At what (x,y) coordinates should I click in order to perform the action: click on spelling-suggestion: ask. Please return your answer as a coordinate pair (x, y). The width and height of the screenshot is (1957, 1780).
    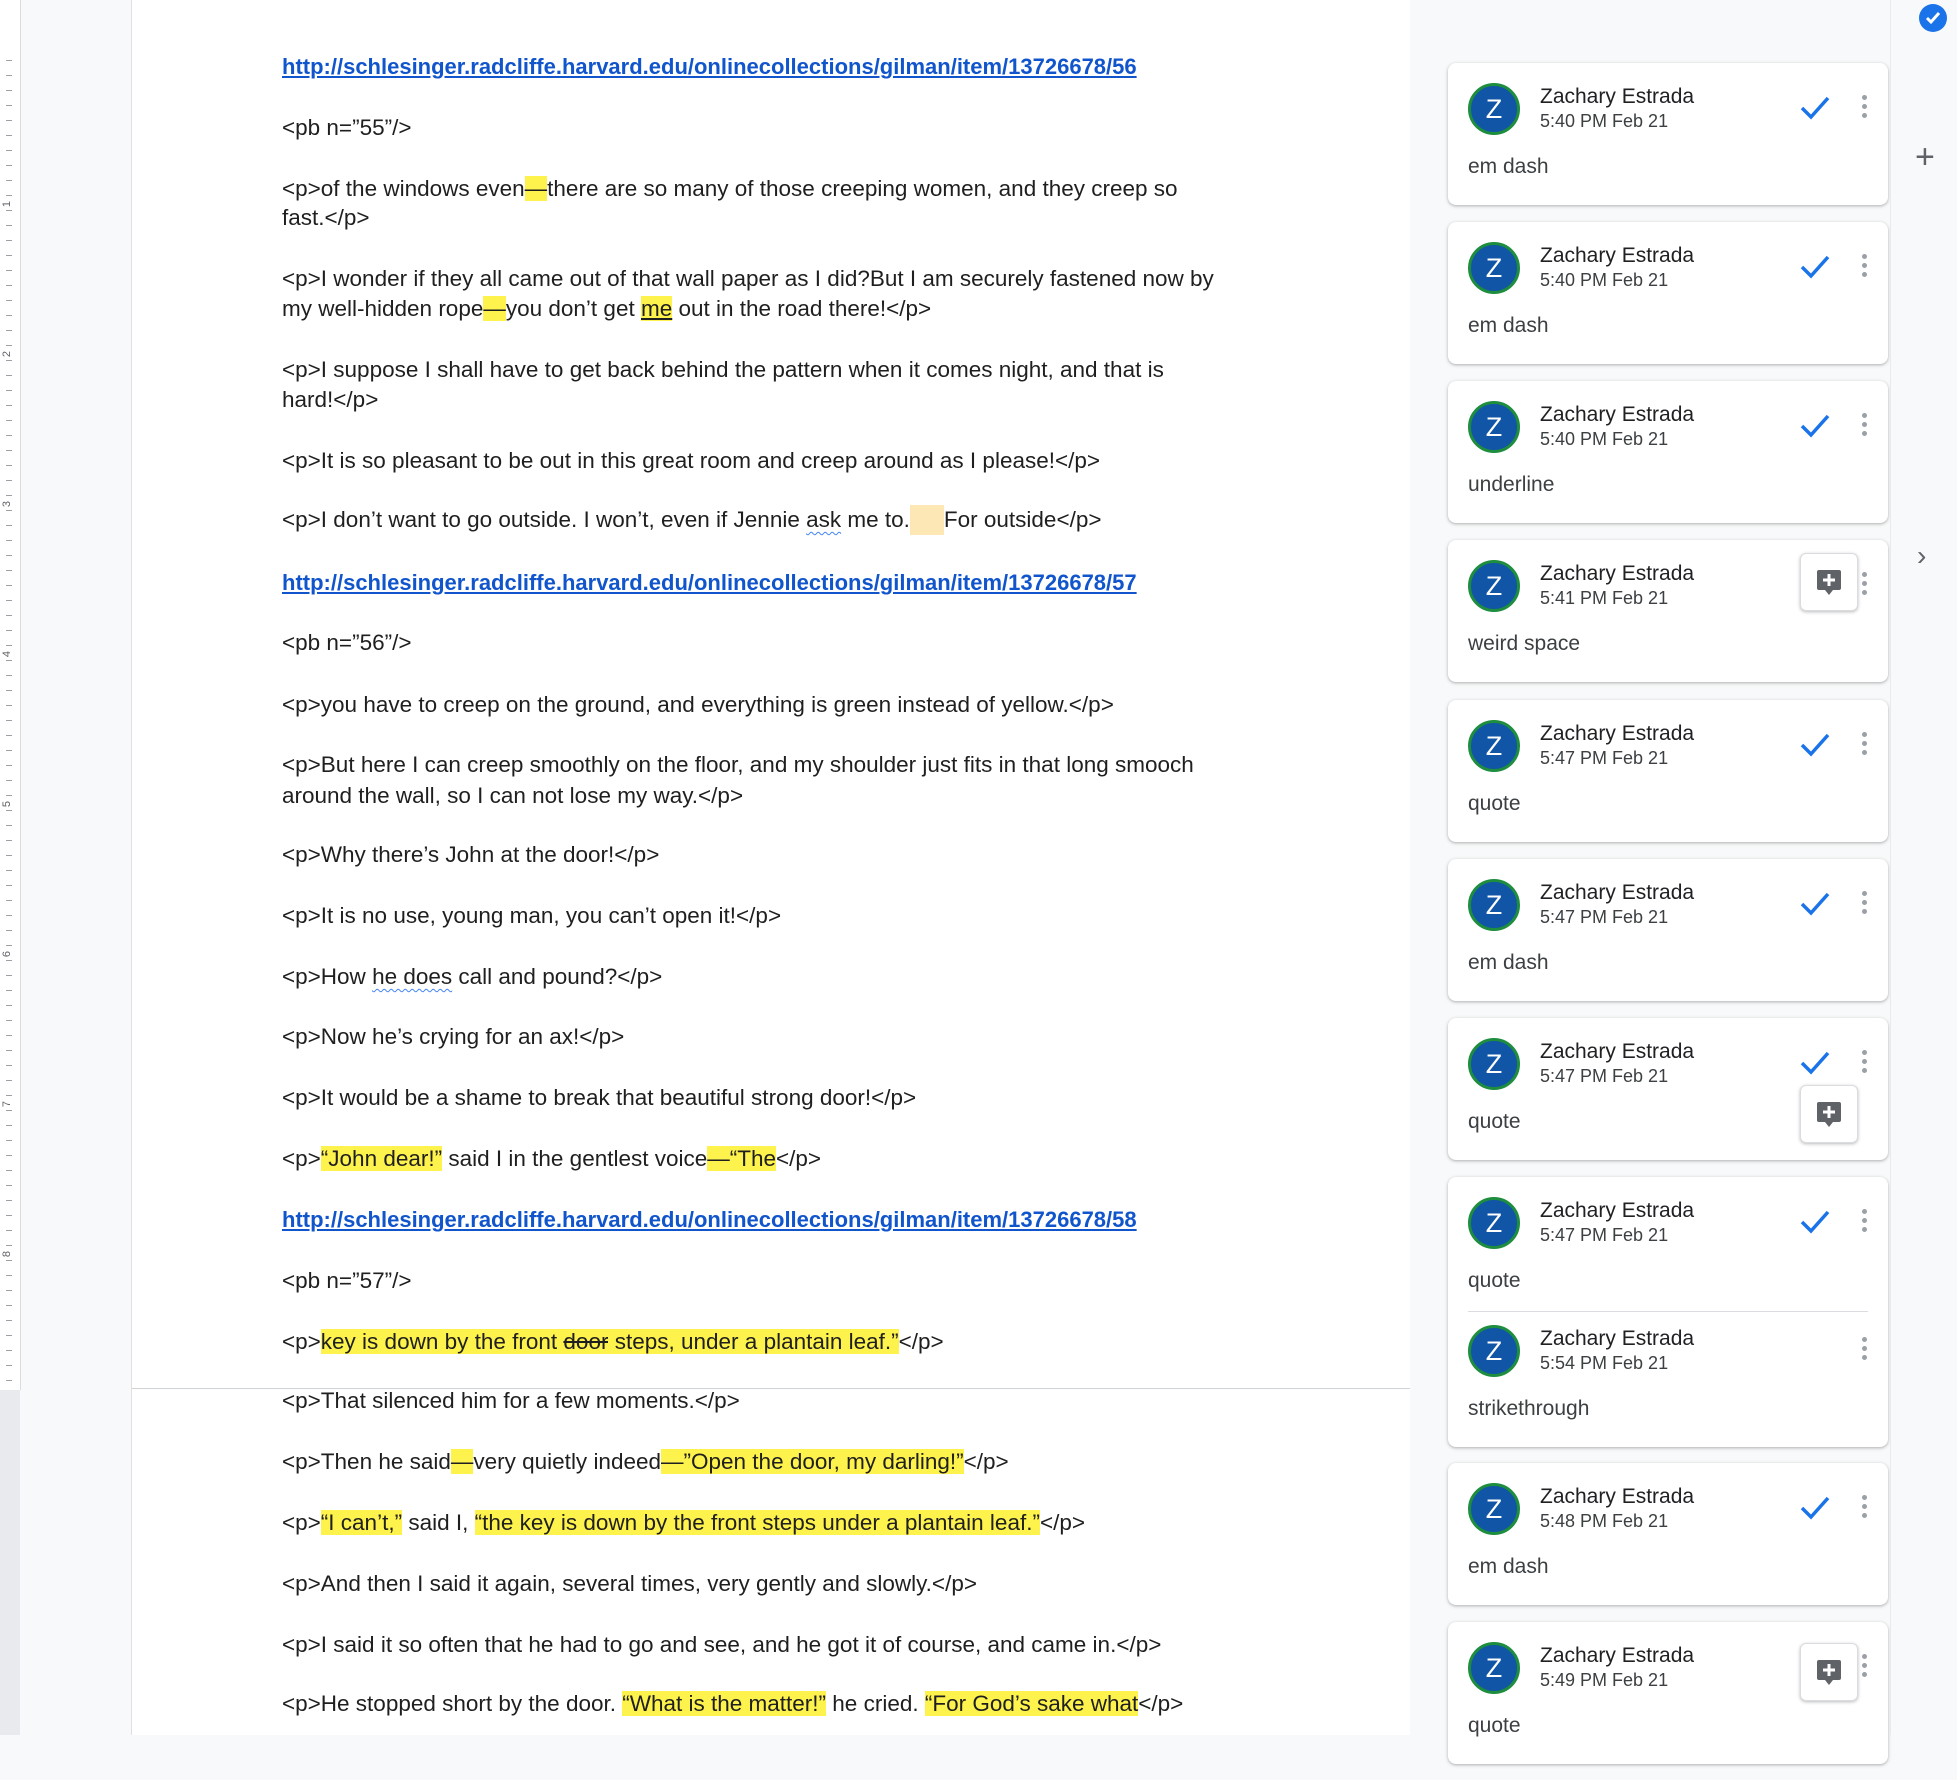
    Looking at the image, I should click on (823, 519).